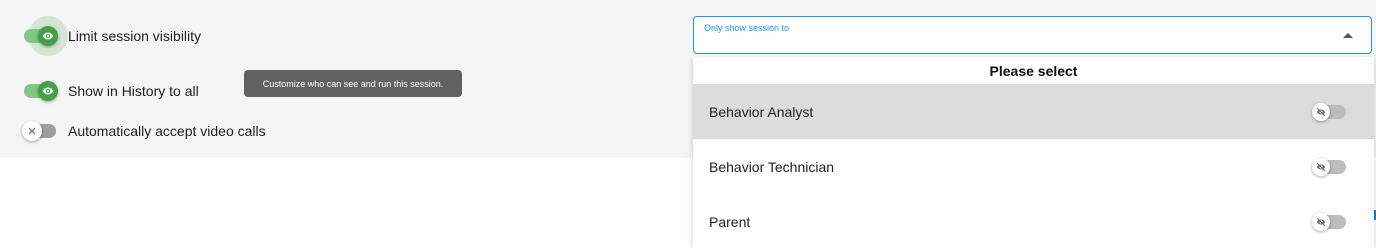 This screenshot has width=1376, height=248. I want to click on show-in-history-row: Show in History to all, so click(110, 91).